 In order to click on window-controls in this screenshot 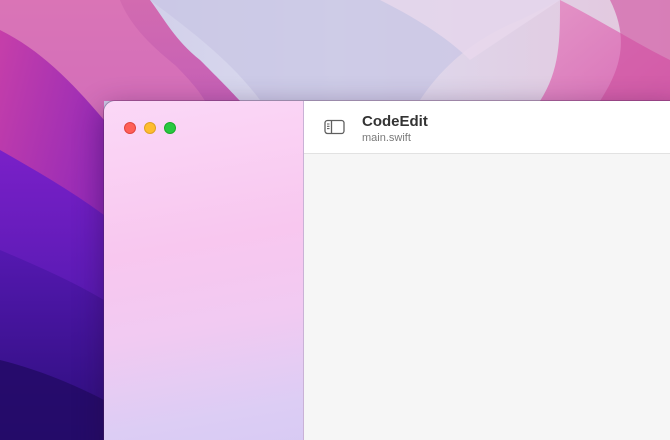, I will do `click(150, 128)`.